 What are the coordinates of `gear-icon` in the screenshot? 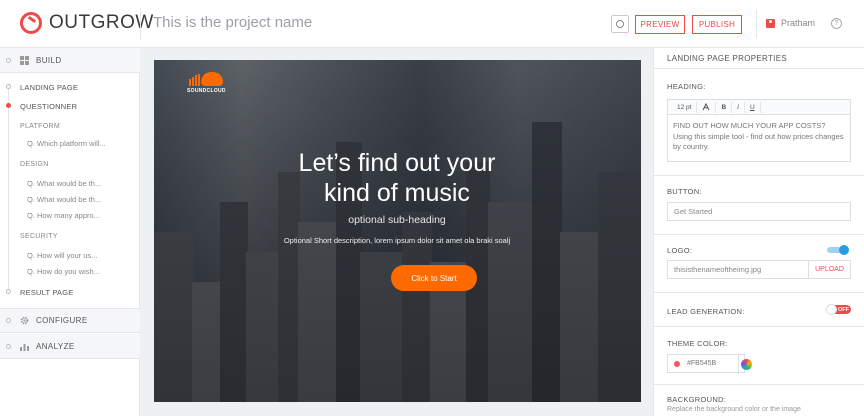 It's located at (24, 320).